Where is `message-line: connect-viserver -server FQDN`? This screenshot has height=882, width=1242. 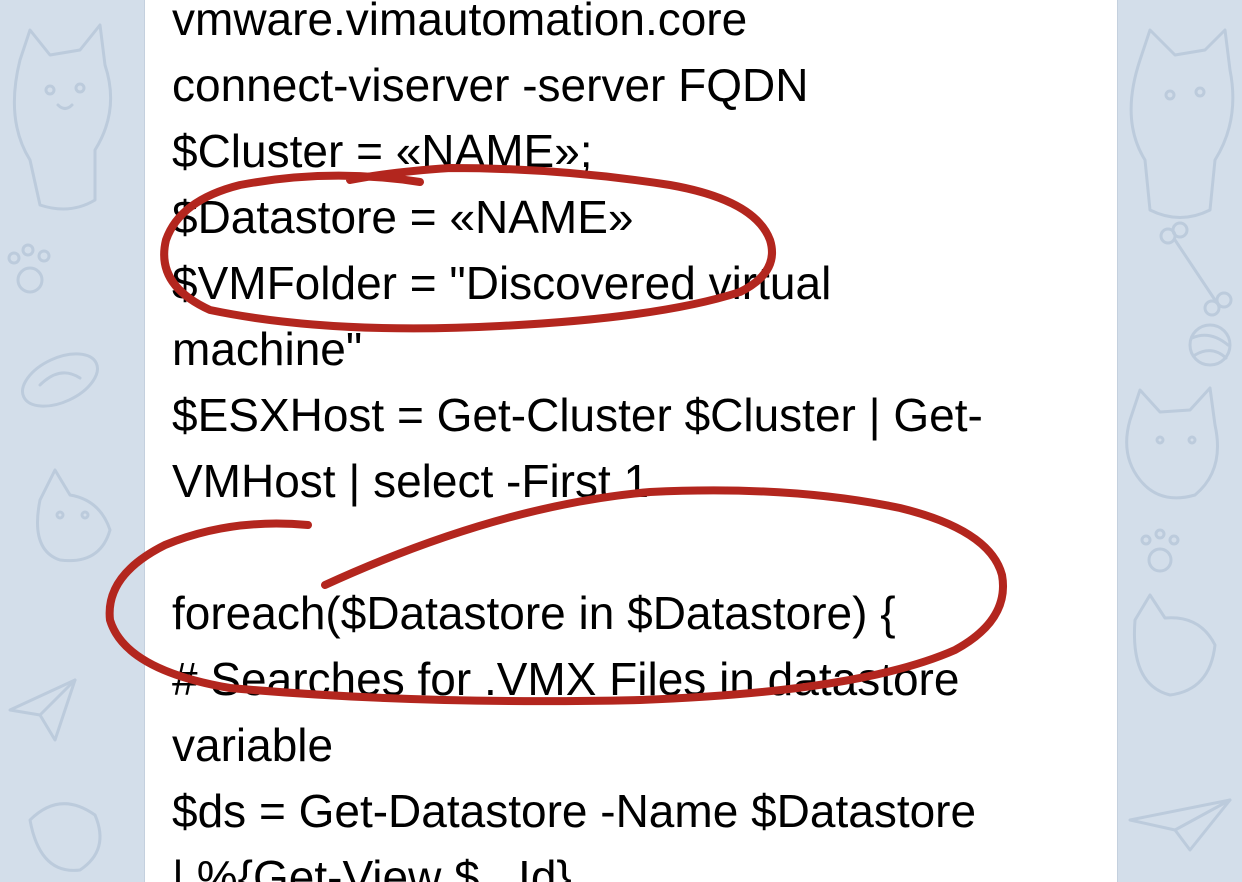 message-line: connect-viserver -server FQDN is located at coordinates (490, 85).